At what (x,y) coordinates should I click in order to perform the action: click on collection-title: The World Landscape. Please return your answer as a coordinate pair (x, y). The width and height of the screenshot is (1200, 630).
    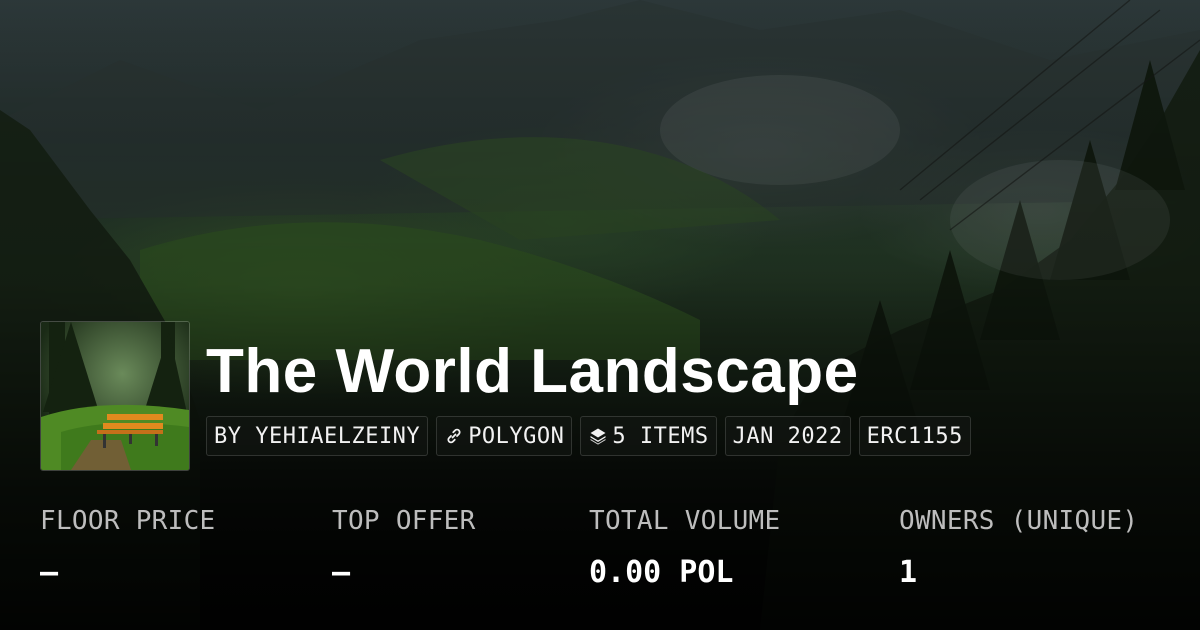
    Looking at the image, I should click on (532, 371).